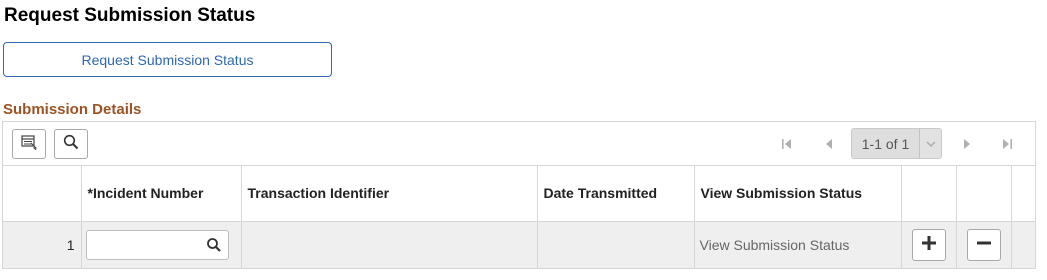 This screenshot has width=1047, height=280. I want to click on column-header-incident-number: *Incident Number, so click(161, 194).